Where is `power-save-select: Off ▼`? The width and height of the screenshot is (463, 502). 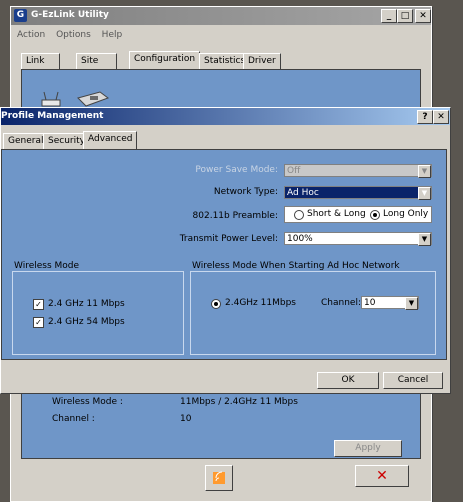 power-save-select: Off ▼ is located at coordinates (358, 171).